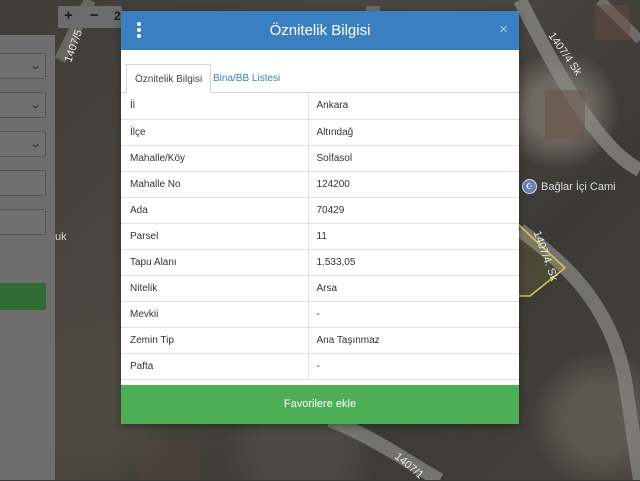  Describe the element at coordinates (215, 340) in the screenshot. I see `attr-key: Zemin Tip` at that location.